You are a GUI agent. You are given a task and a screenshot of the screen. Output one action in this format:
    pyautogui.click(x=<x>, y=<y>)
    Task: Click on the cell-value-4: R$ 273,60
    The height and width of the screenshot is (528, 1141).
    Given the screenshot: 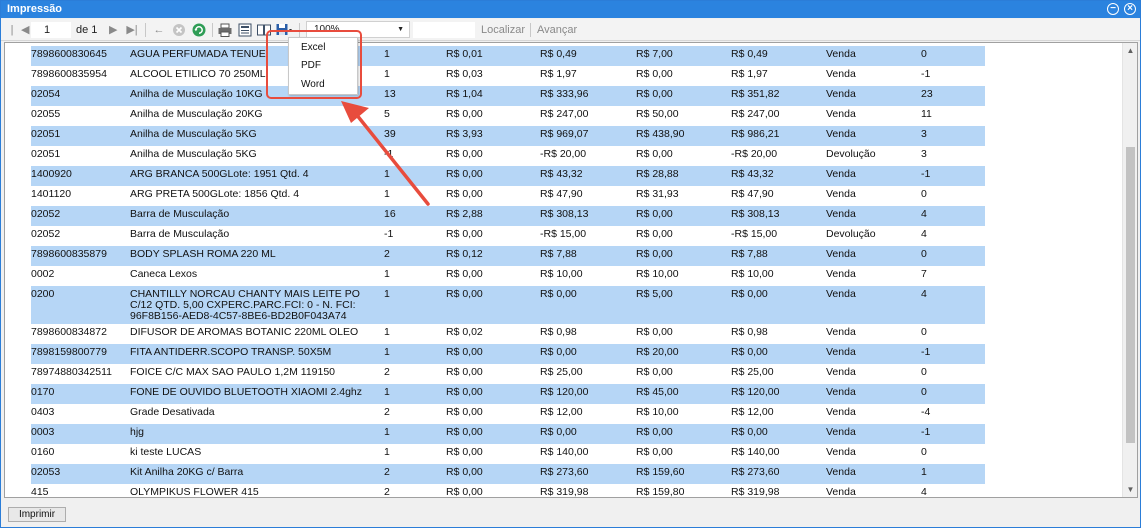 What is the action you would take?
    pyautogui.click(x=755, y=472)
    